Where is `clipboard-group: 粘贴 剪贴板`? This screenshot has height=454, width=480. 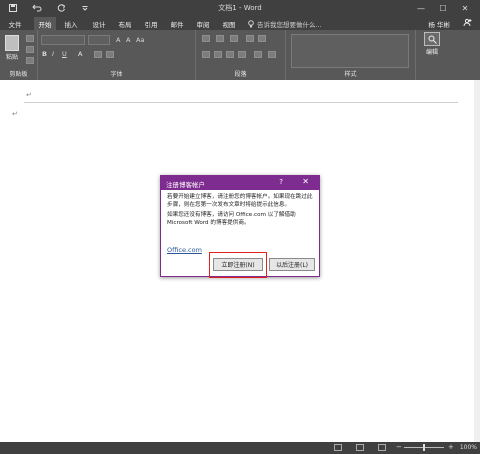
clipboard-group: 粘贴 剪贴板 is located at coordinates (19, 55).